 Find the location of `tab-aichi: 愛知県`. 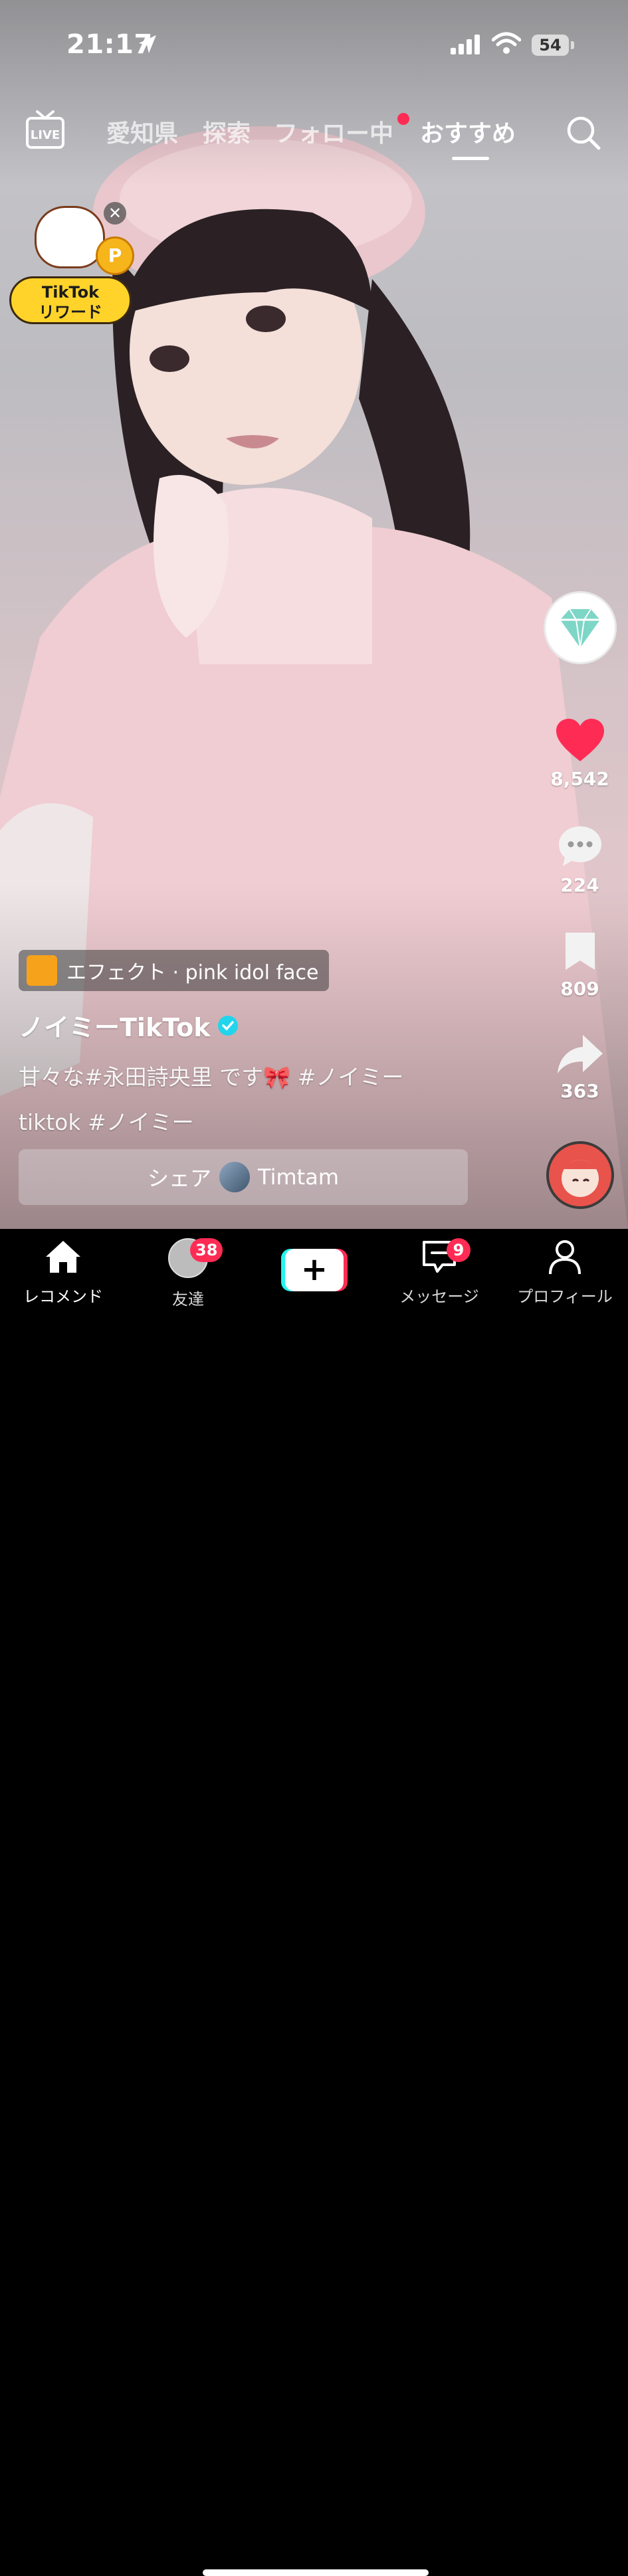

tab-aichi: 愛知県 is located at coordinates (142, 131).